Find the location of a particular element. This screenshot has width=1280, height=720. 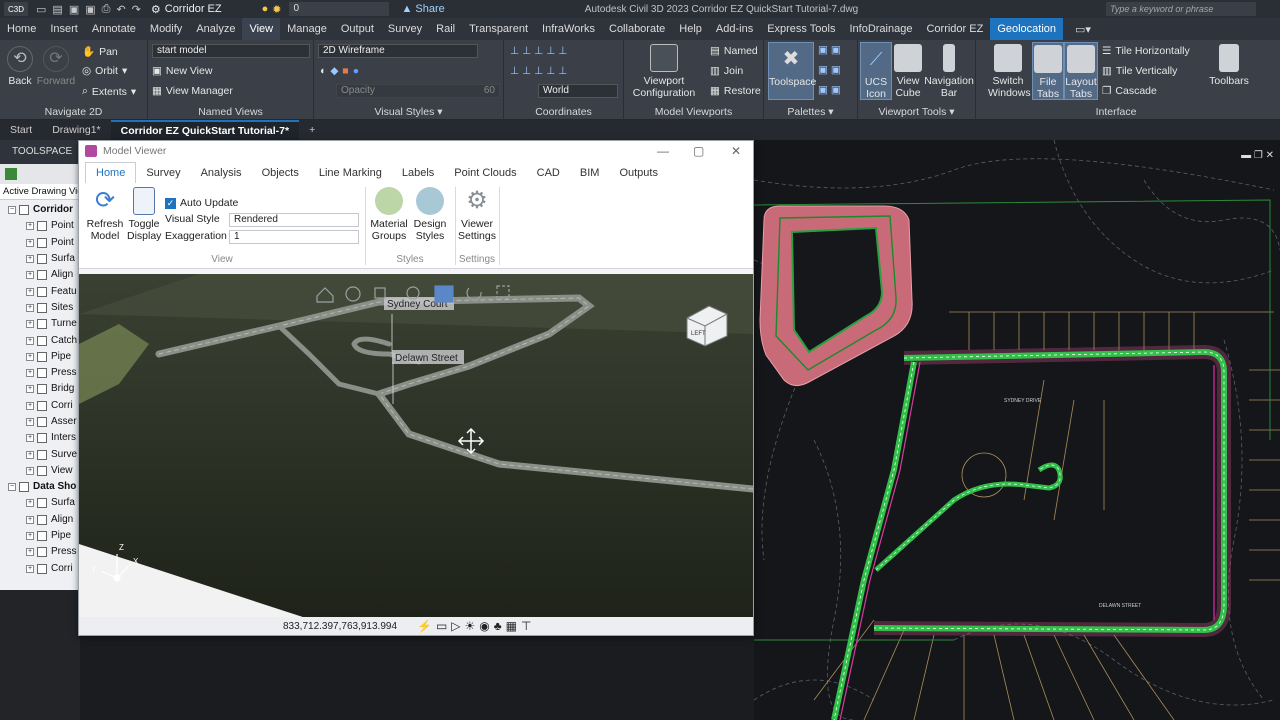

design-styles-button: Design Styles is located at coordinates (430, 214).